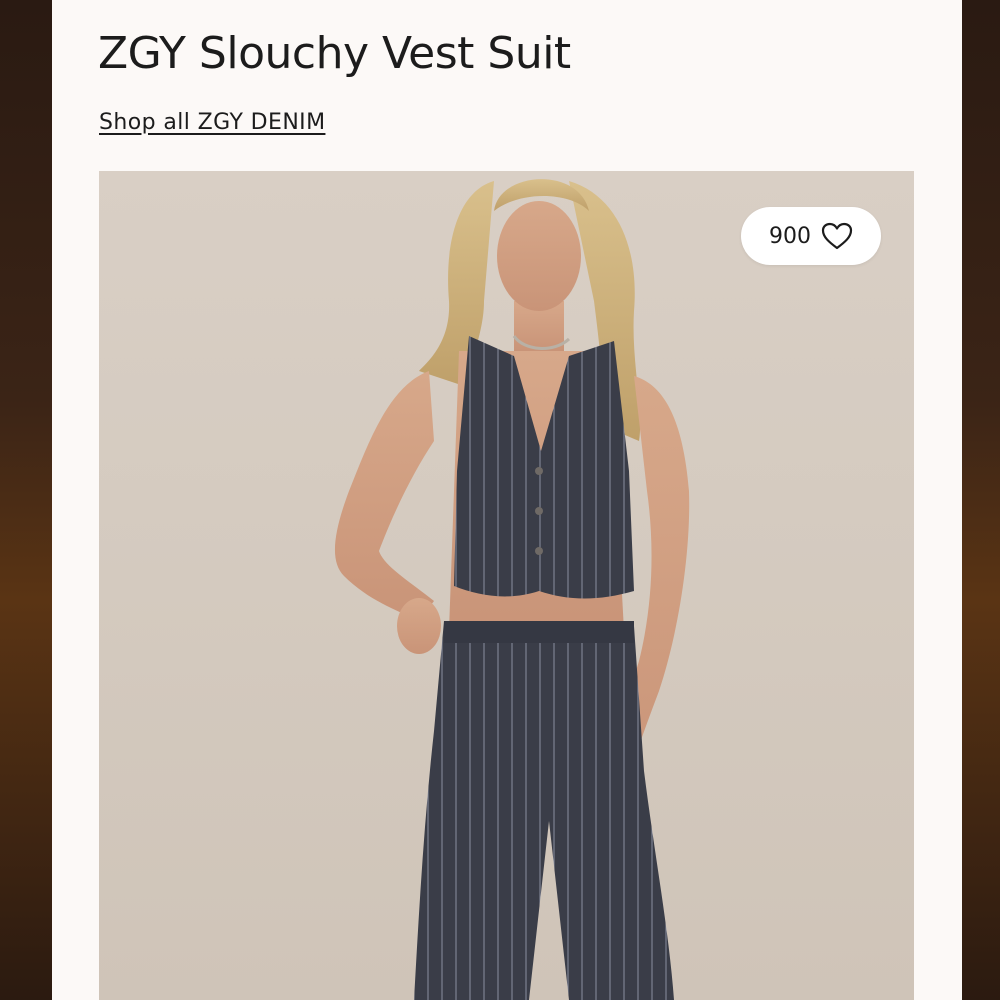 Image resolution: width=1000 pixels, height=1000 pixels. I want to click on favorite-button: 900, so click(811, 236).